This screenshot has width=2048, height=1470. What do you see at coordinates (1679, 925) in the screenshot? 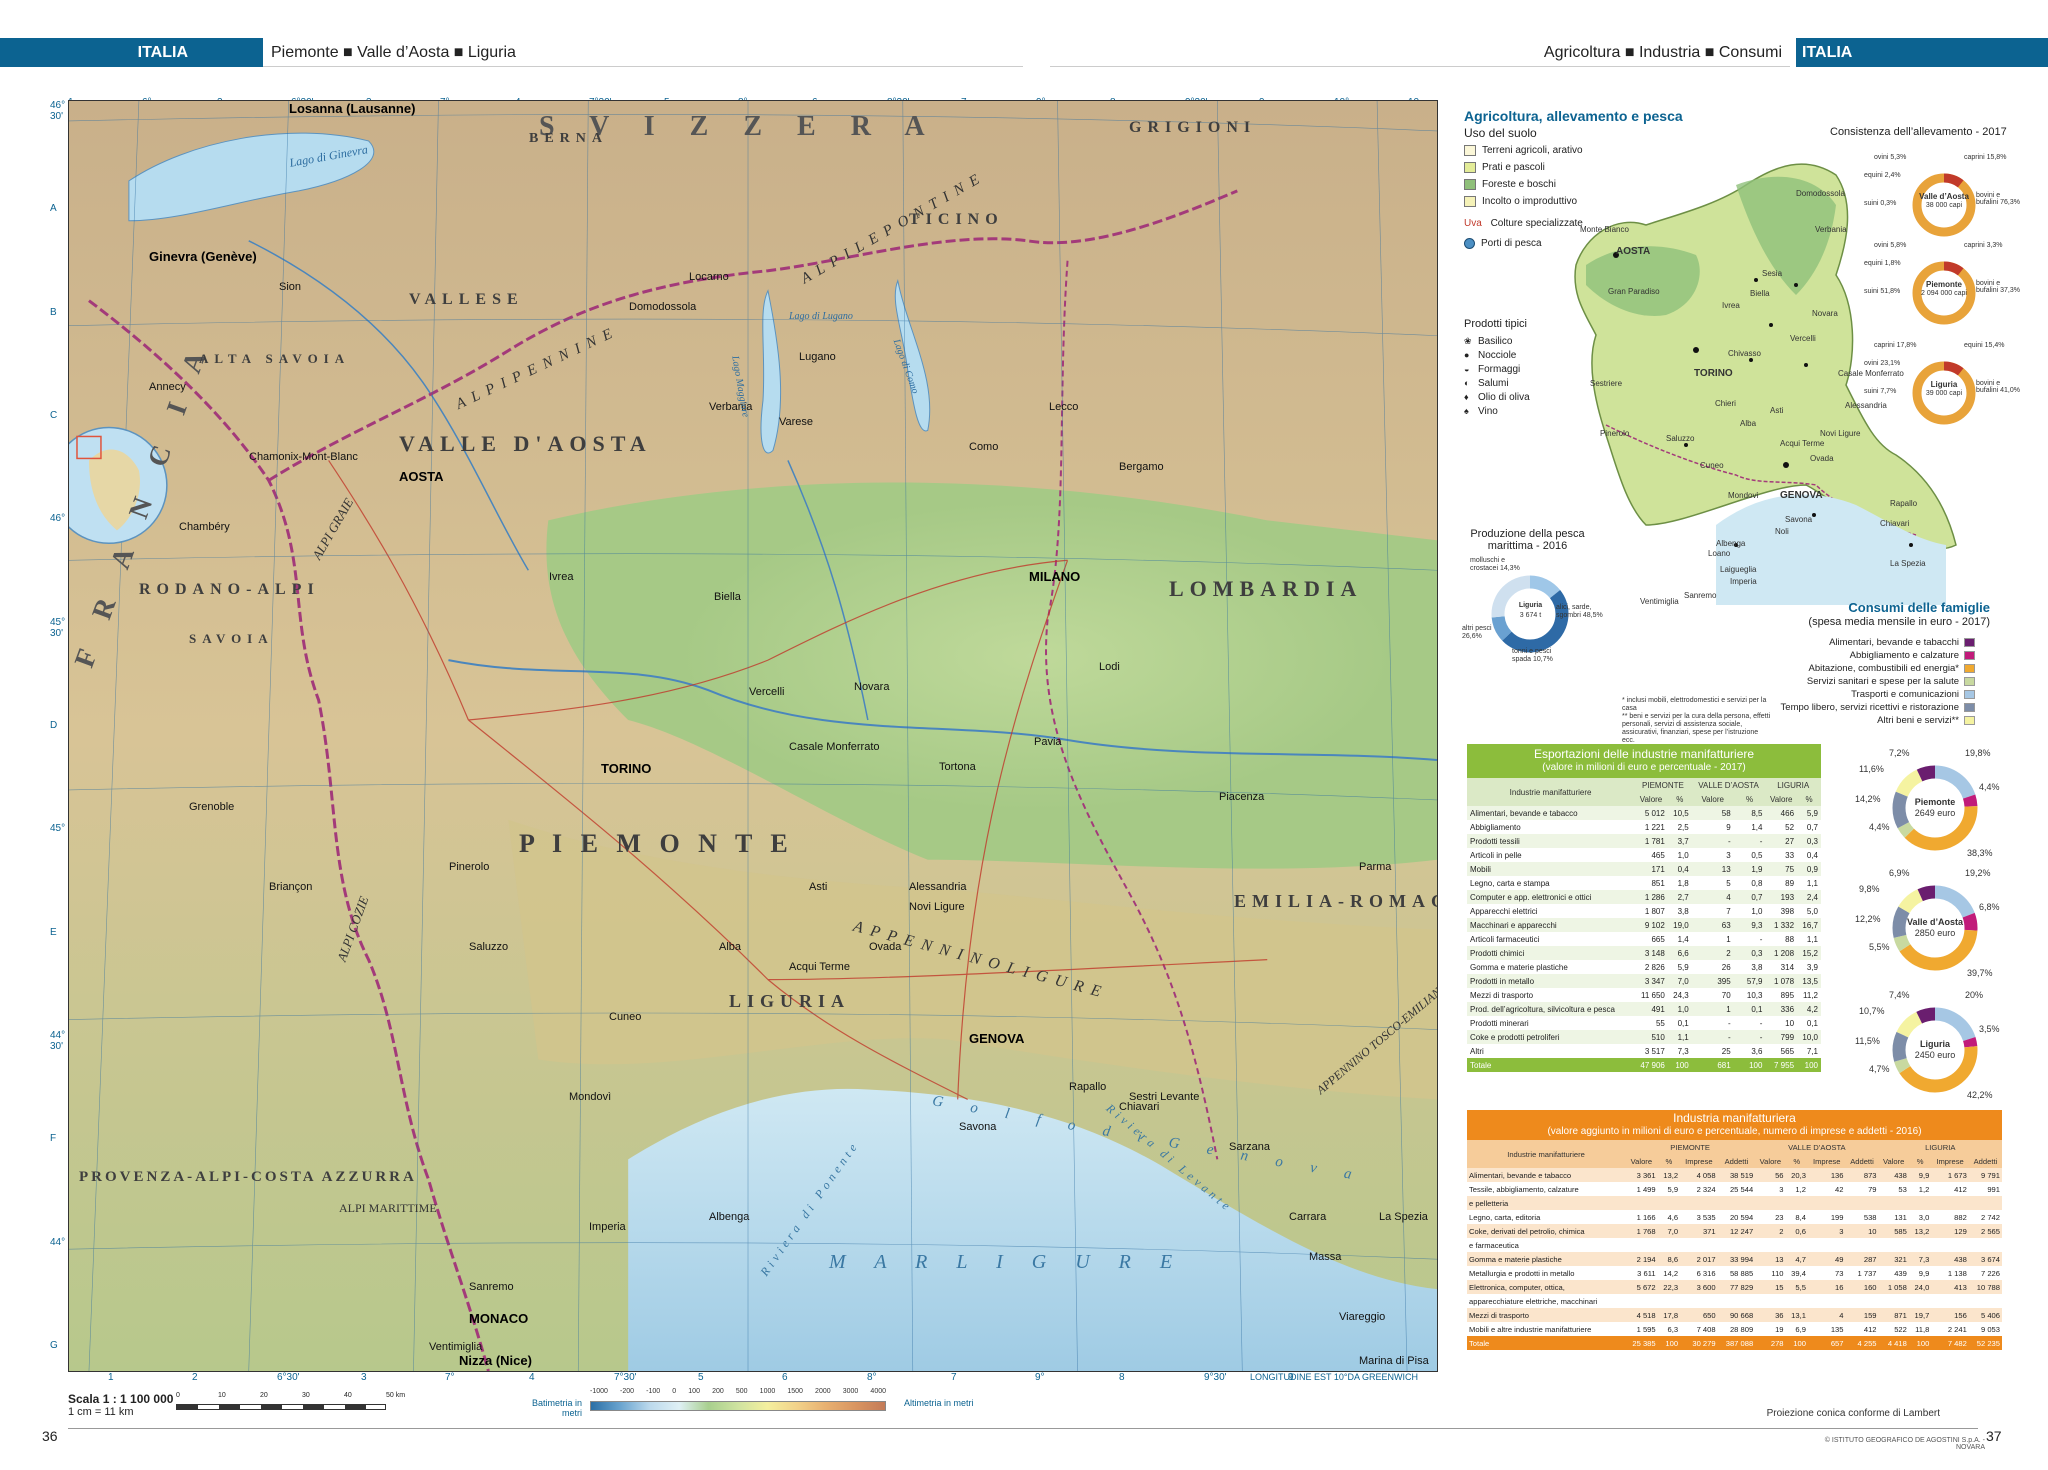
I see `export-cell: 19,0` at bounding box center [1679, 925].